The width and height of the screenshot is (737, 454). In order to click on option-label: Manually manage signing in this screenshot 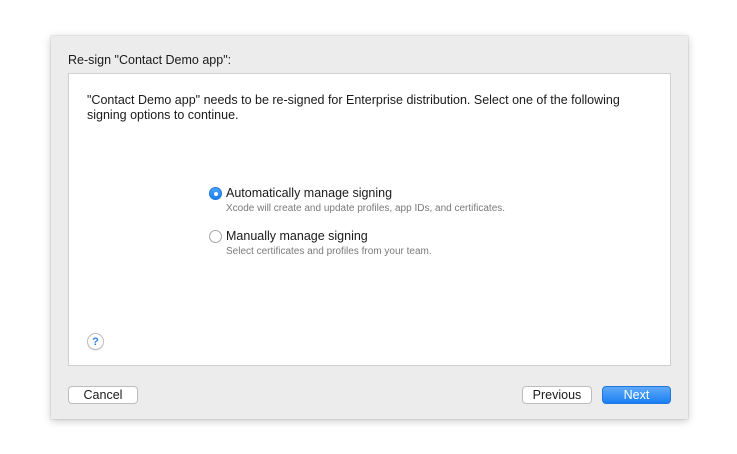, I will do `click(297, 236)`.